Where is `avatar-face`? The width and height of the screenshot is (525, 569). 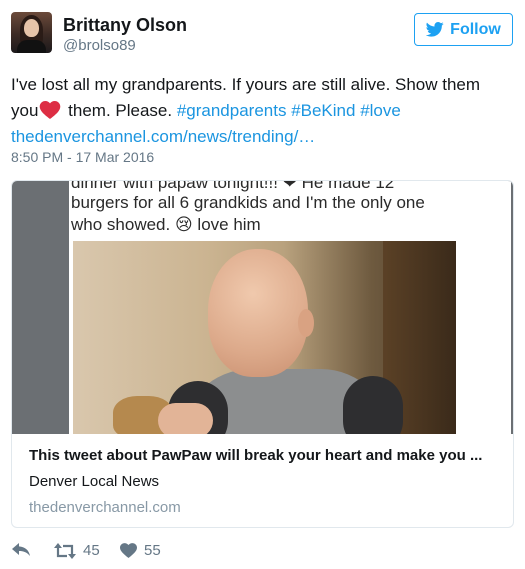
avatar-face is located at coordinates (31, 28).